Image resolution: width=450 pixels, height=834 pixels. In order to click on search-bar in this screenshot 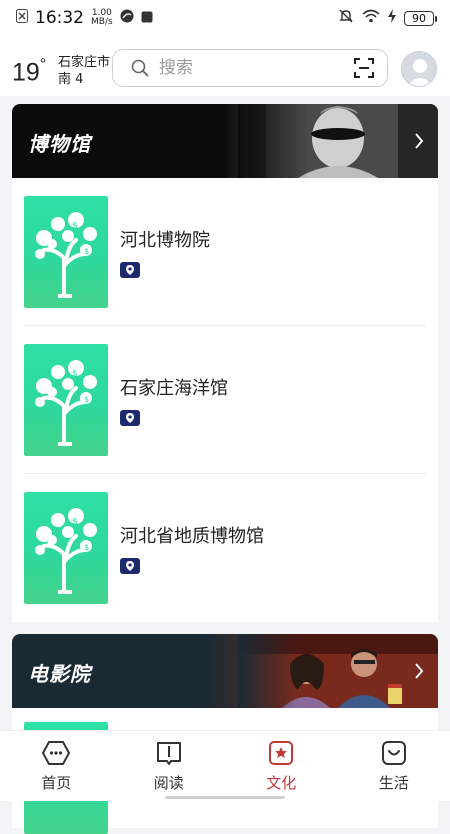, I will do `click(250, 68)`.